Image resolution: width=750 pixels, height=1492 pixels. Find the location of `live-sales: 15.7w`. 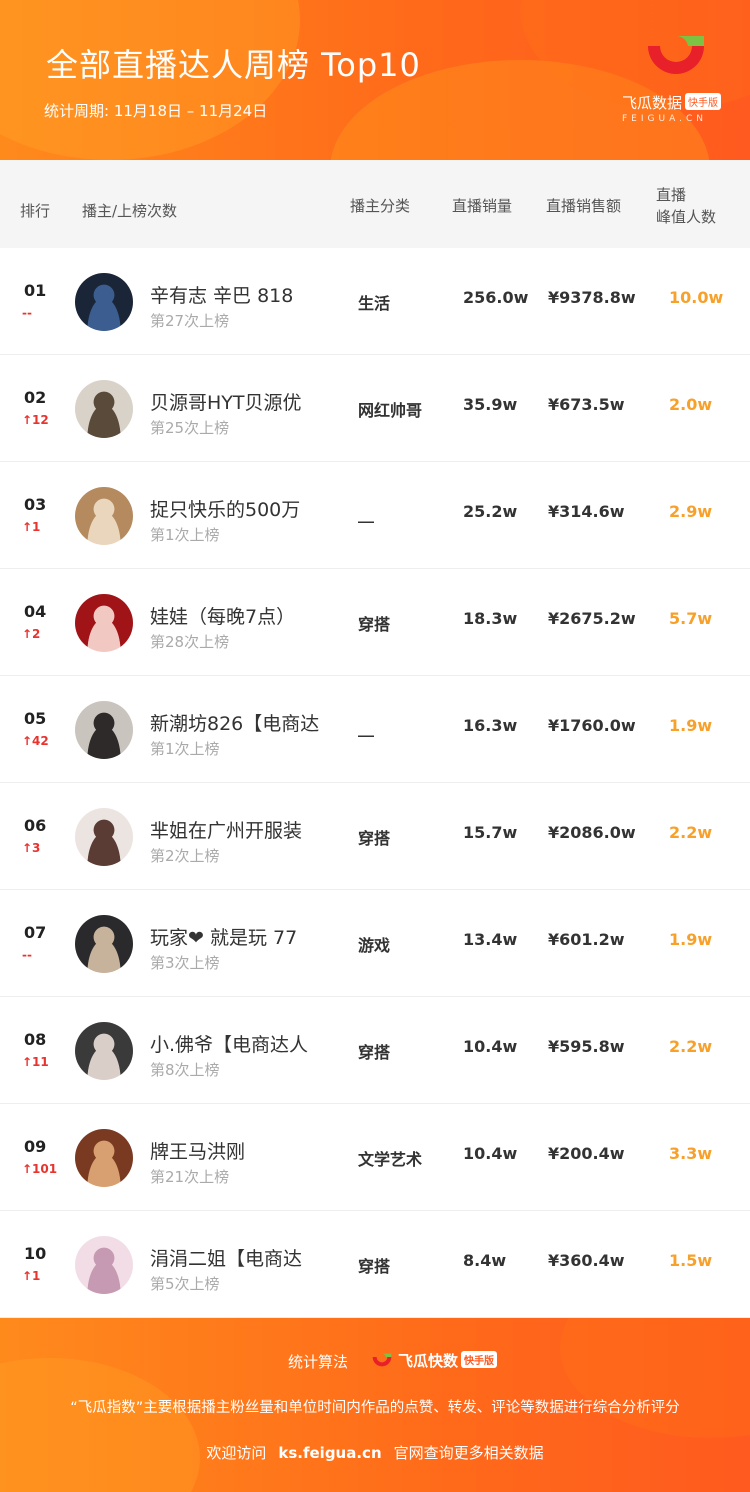

live-sales: 15.7w is located at coordinates (490, 832).